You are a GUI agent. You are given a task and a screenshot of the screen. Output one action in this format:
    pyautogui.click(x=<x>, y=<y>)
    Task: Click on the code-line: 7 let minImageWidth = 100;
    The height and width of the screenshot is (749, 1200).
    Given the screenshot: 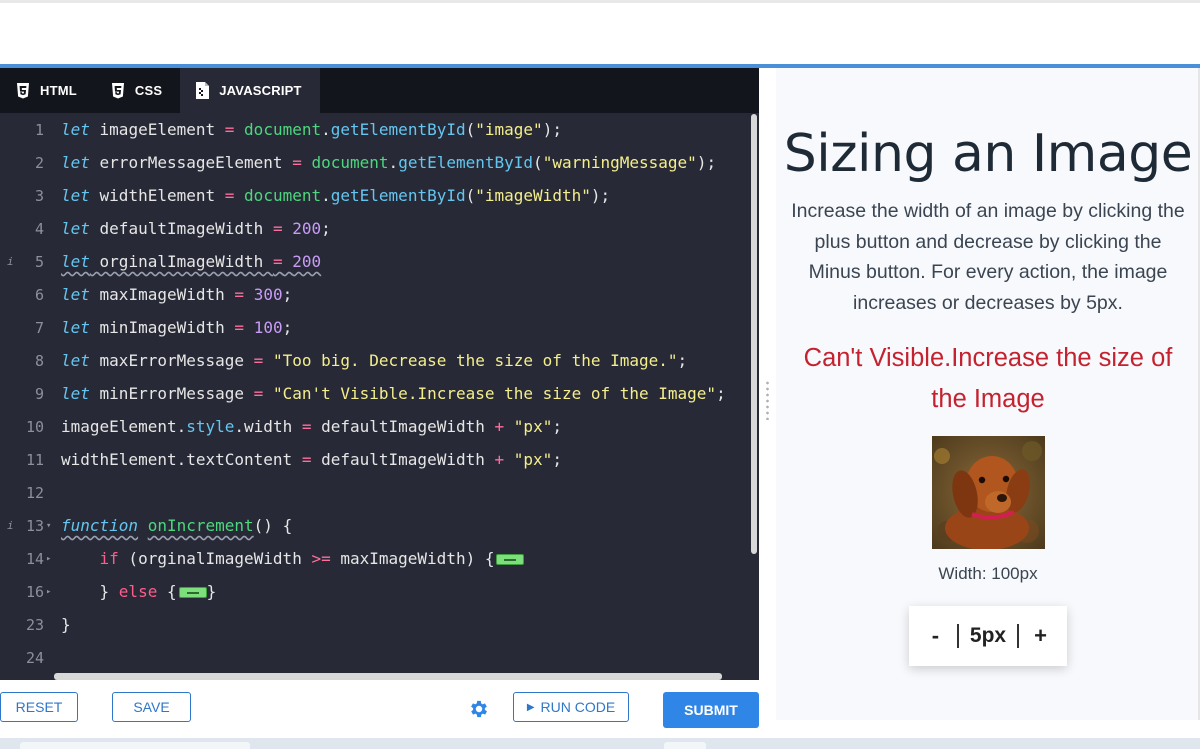 What is the action you would take?
    pyautogui.click(x=379, y=327)
    